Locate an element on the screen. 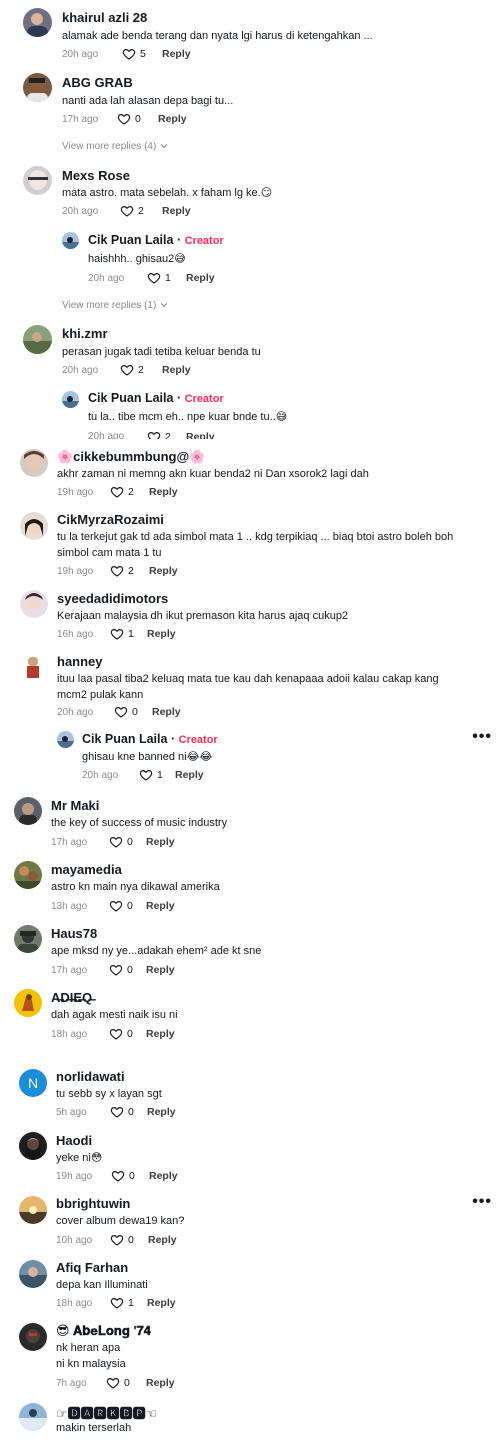 The width and height of the screenshot is (500, 1445). comment-author: 🌸cikkebummbung@🌸 is located at coordinates (131, 457).